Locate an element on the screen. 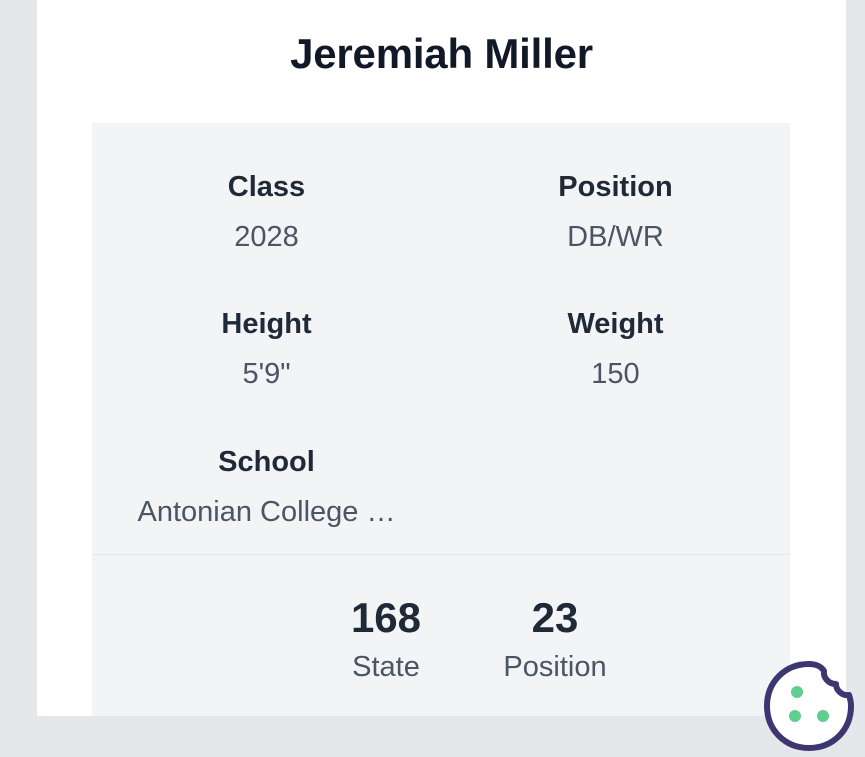 Image resolution: width=865 pixels, height=757 pixels. cookie-settings-button is located at coordinates (809, 706).